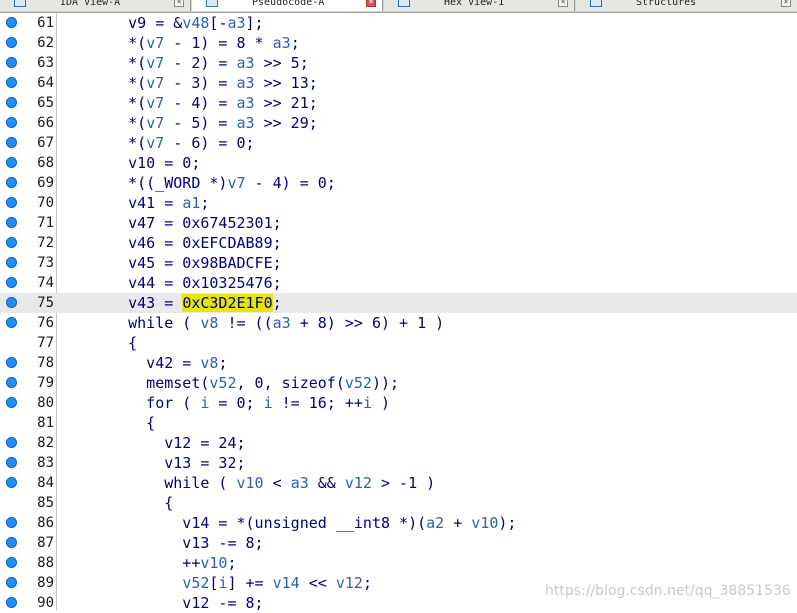 The image size is (797, 613). Describe the element at coordinates (398, 583) in the screenshot. I see `code-line: 89 v52[i] += v14 << v12;` at that location.